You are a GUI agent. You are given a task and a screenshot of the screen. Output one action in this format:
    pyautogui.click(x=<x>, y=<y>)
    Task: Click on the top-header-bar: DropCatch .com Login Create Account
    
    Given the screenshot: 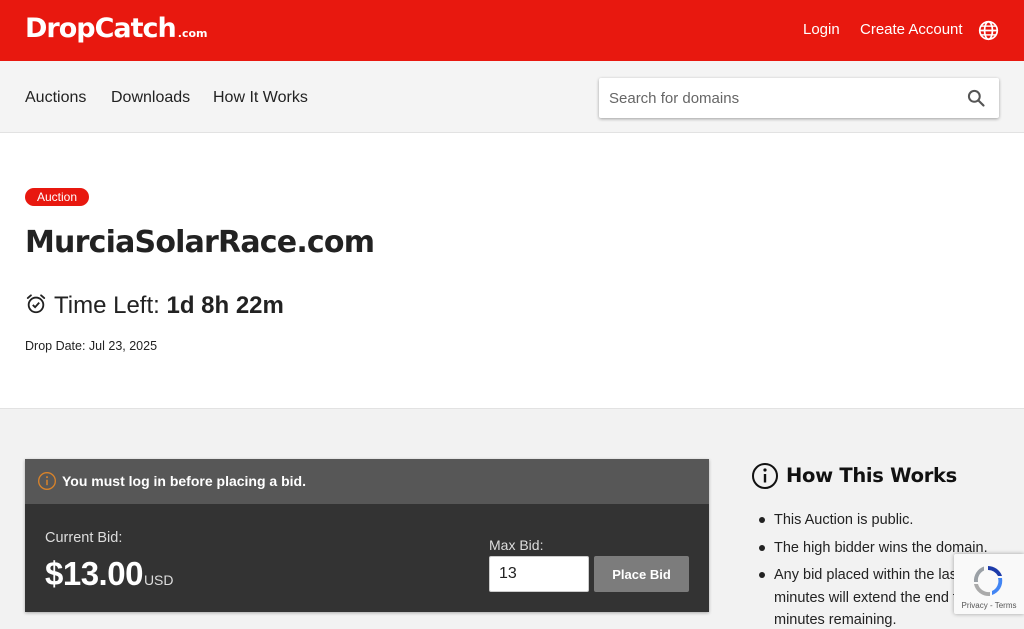 What is the action you would take?
    pyautogui.click(x=512, y=30)
    